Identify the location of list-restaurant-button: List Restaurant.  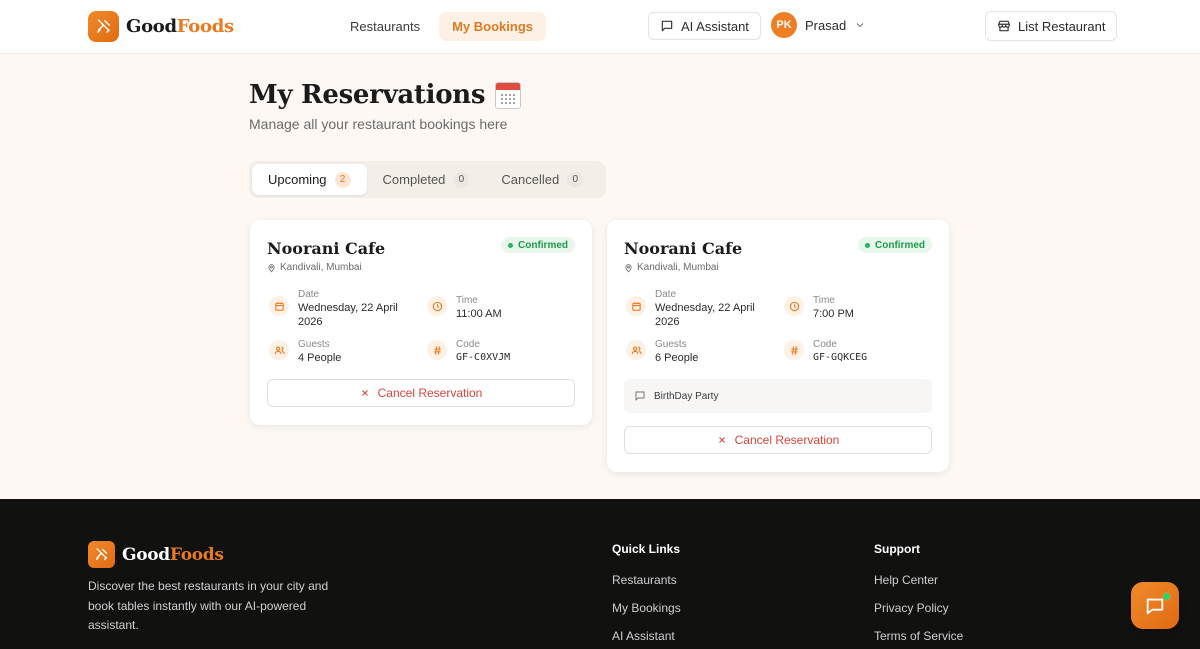
(1051, 26).